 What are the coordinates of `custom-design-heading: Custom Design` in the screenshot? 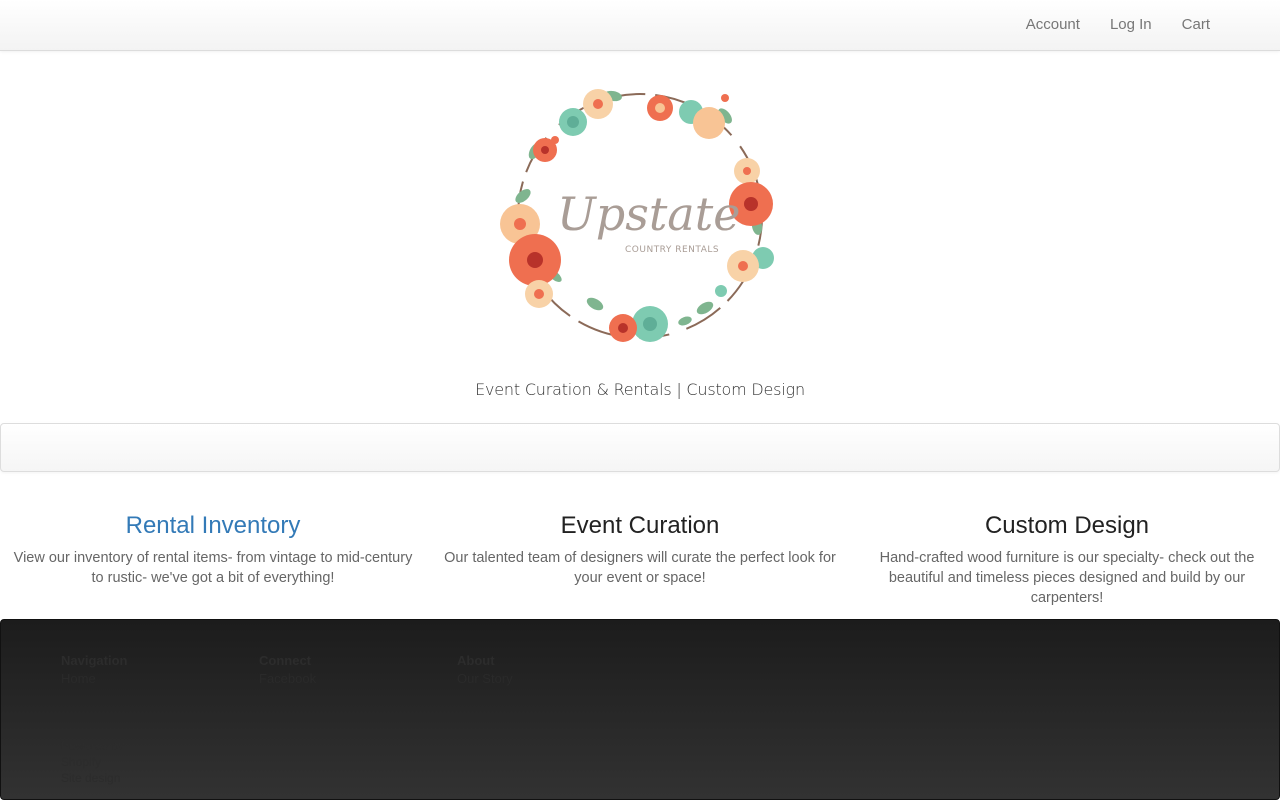 It's located at (1067, 525).